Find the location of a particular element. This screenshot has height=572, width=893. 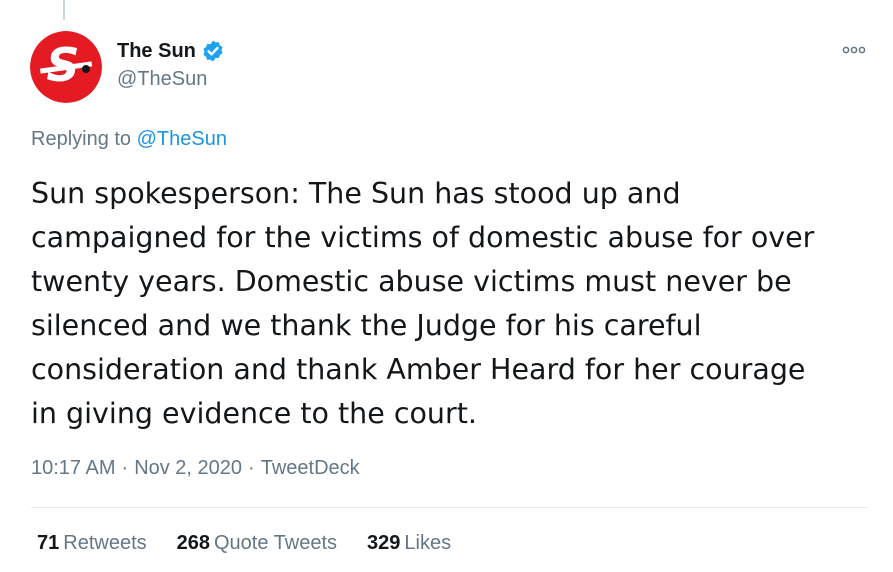

divider is located at coordinates (449, 507).